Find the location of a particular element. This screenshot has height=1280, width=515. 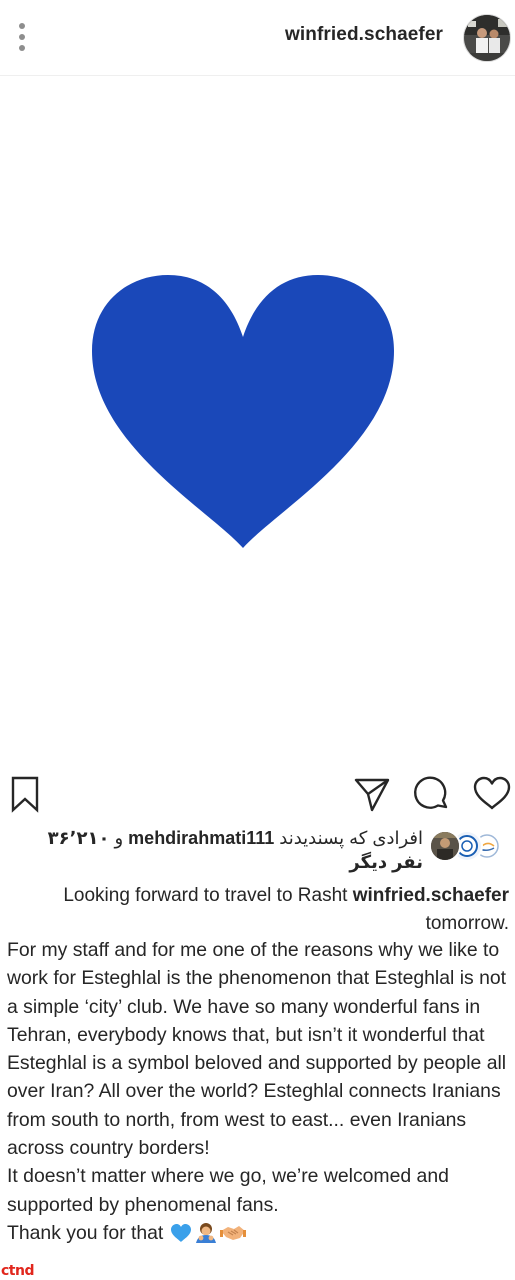

liked-by-user: mehdirahmati111 is located at coordinates (201, 838).